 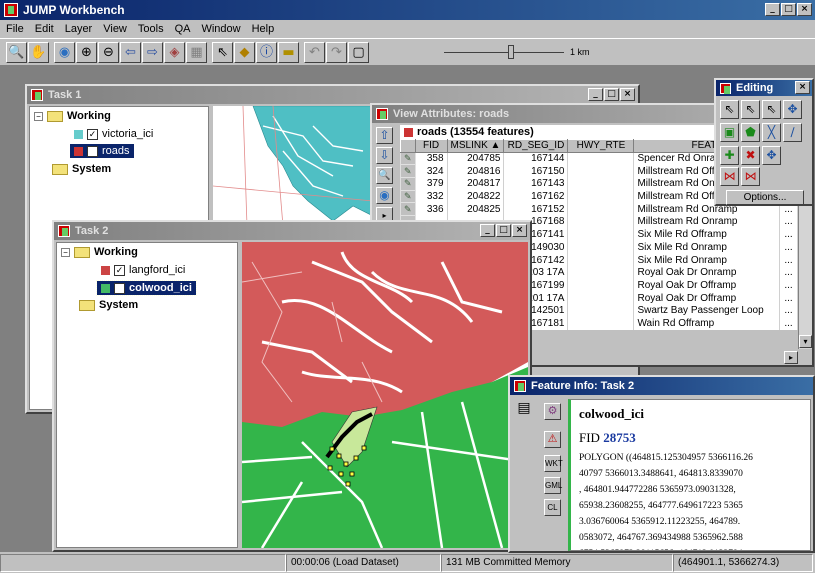 I want to click on table-cell: Six Mile Rd Offramp, so click(x=706, y=234).